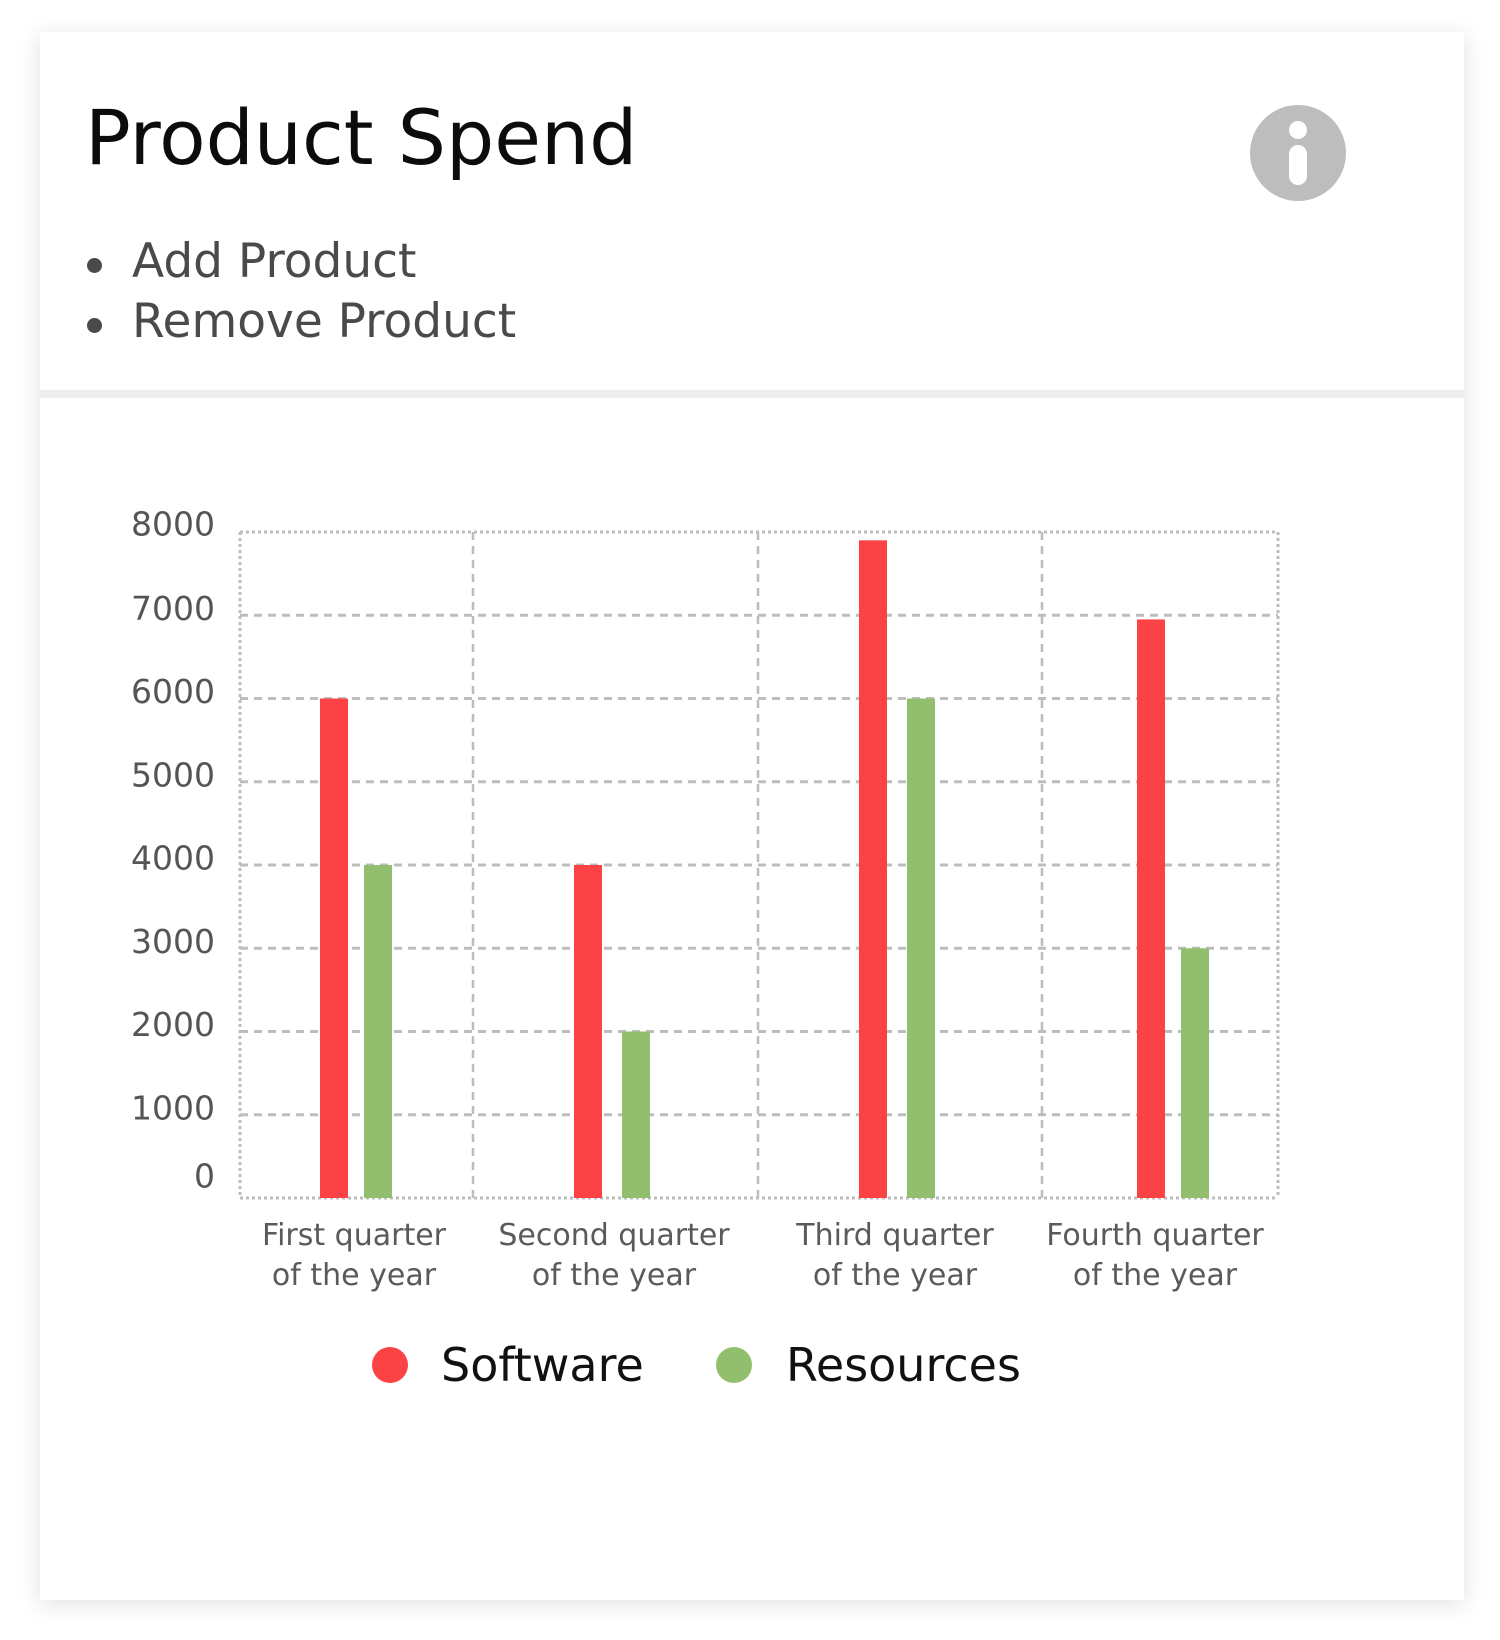 The width and height of the screenshot is (1500, 1640). Describe the element at coordinates (354, 1275) in the screenshot. I see `x-label-1-line-2: of the year` at that location.